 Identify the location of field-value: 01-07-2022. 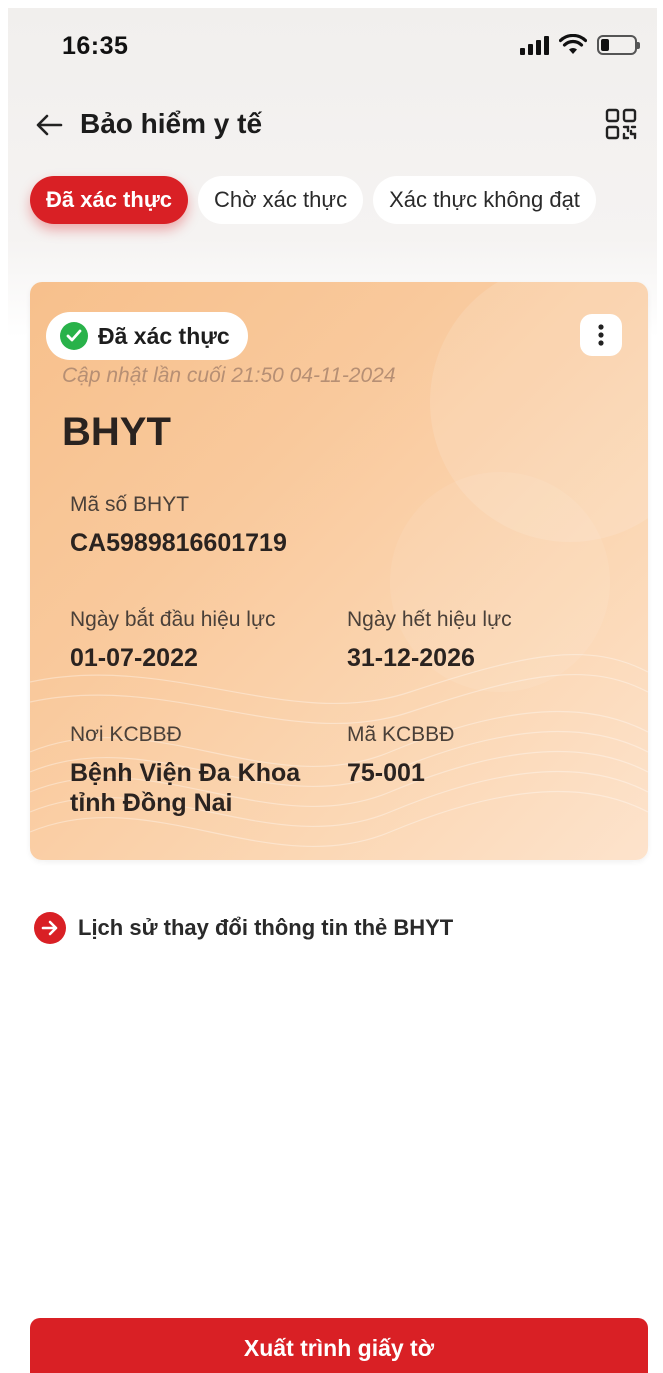
(134, 658).